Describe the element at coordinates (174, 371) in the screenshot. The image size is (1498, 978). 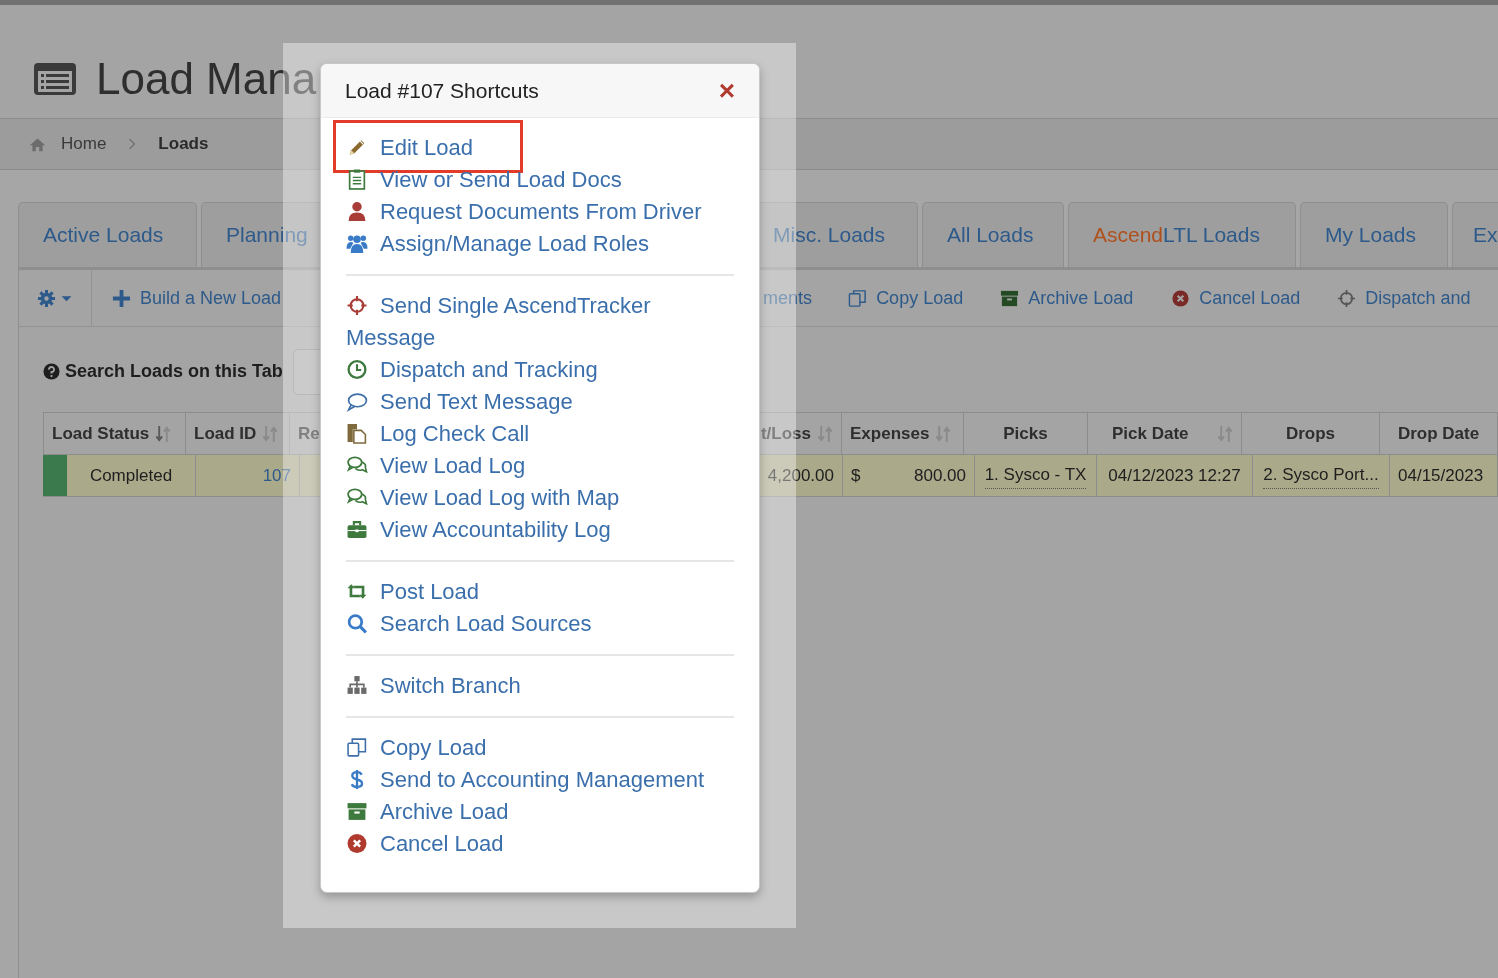
I see `search-label: Search Loads on this Tab` at that location.